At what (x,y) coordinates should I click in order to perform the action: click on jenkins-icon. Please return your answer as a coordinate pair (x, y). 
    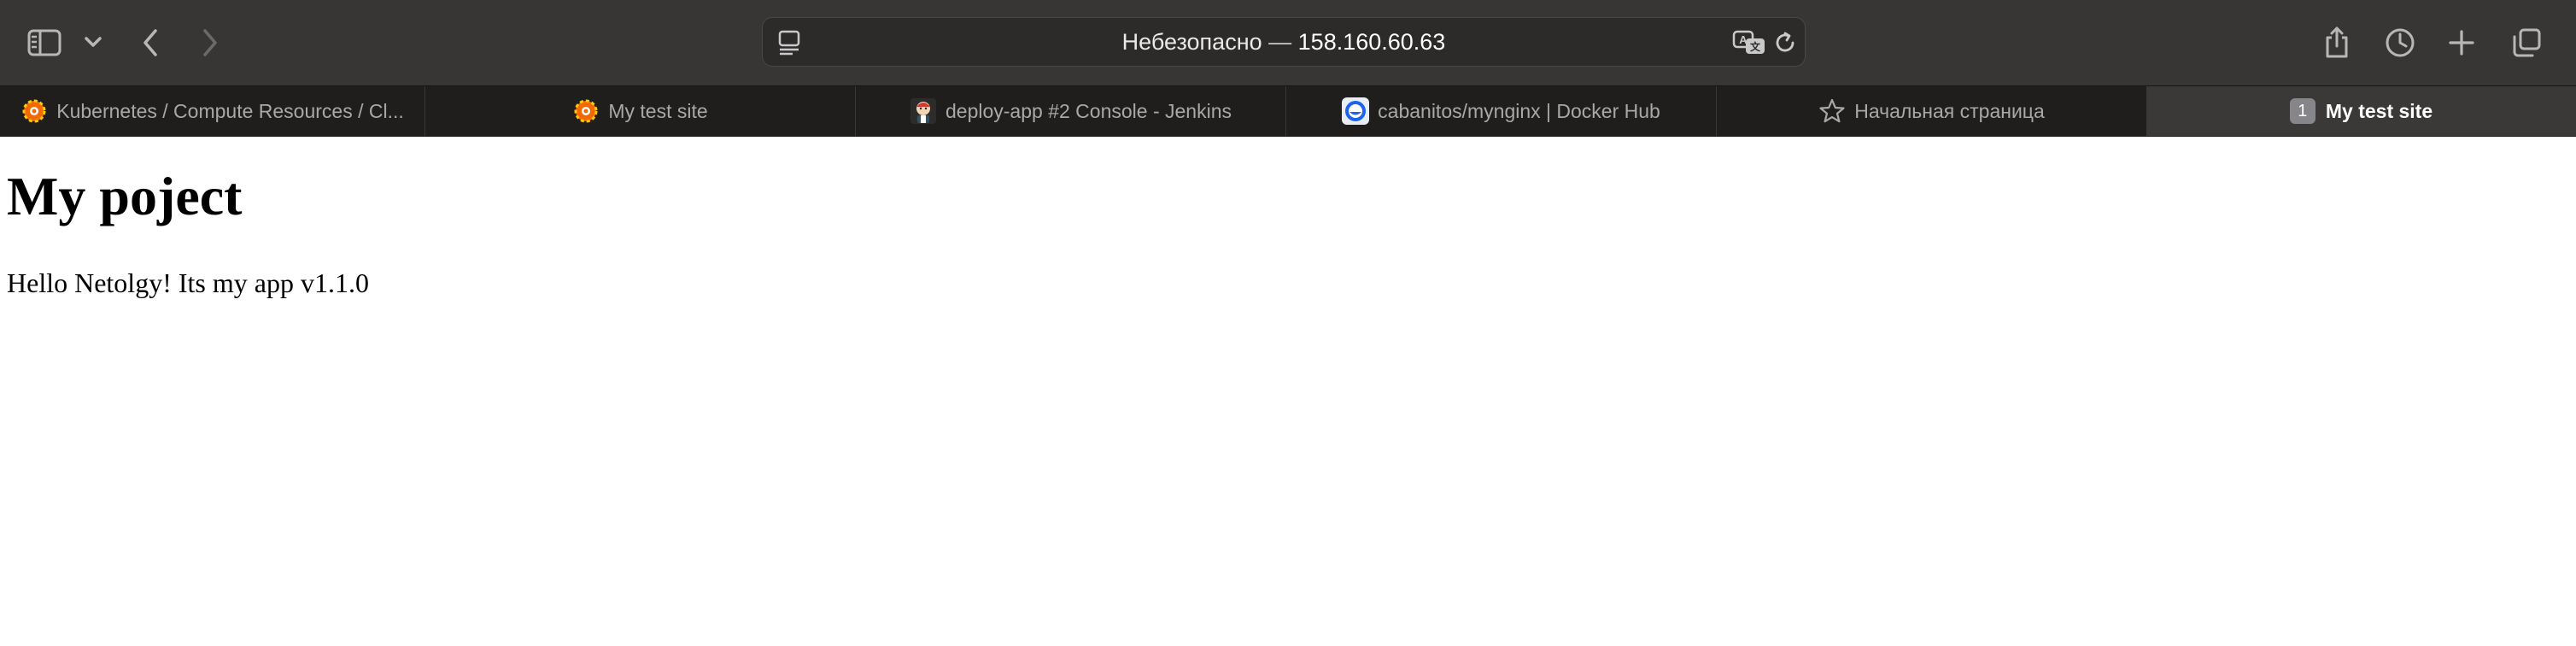
    Looking at the image, I should click on (923, 111).